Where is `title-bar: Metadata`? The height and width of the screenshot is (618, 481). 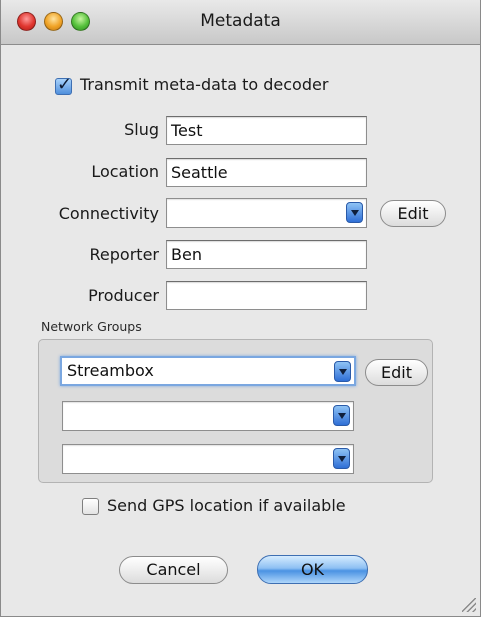
title-bar: Metadata is located at coordinates (240, 22).